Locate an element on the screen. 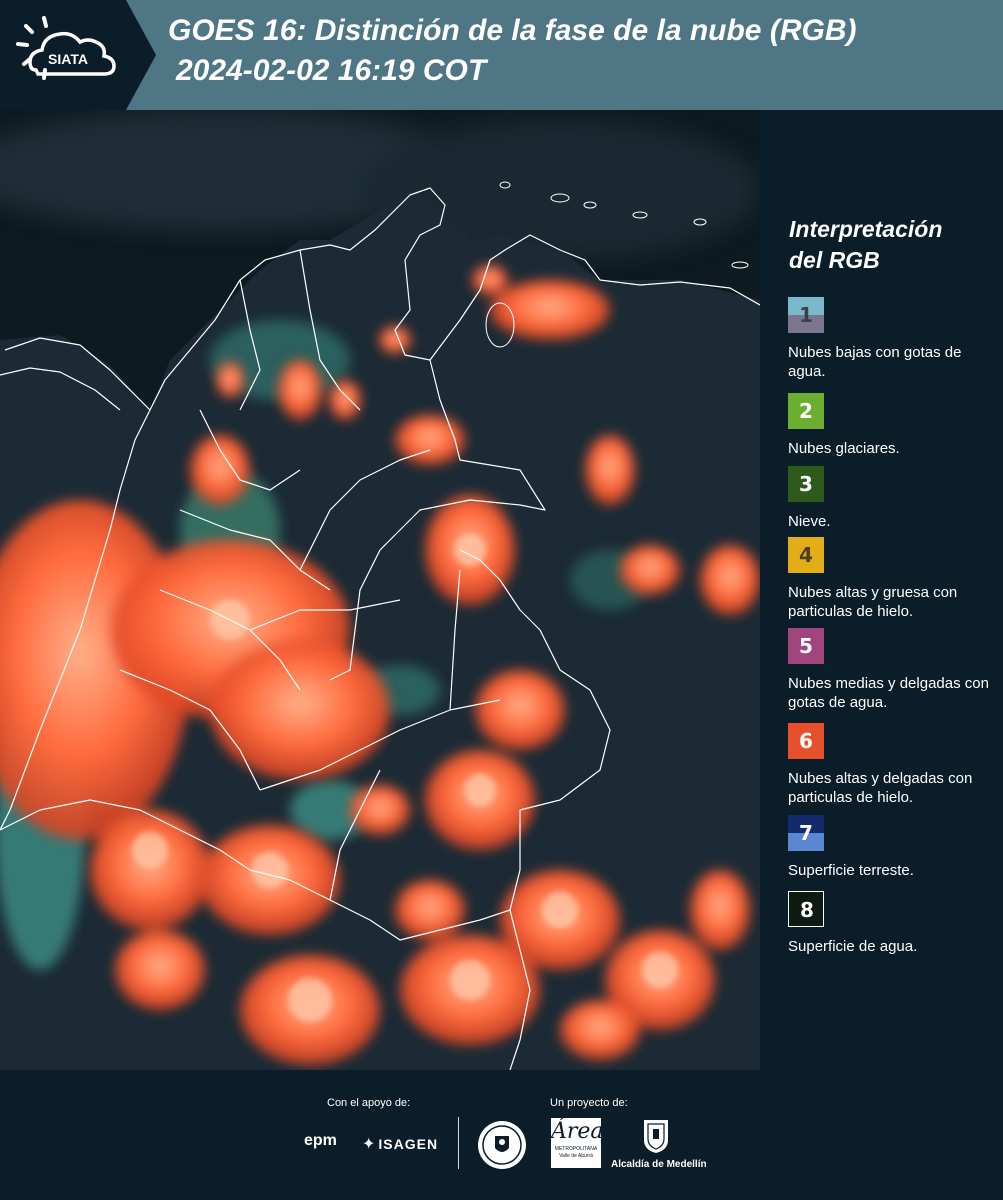 This screenshot has width=1003, height=1200. legend-swatch-6: 6 is located at coordinates (806, 741).